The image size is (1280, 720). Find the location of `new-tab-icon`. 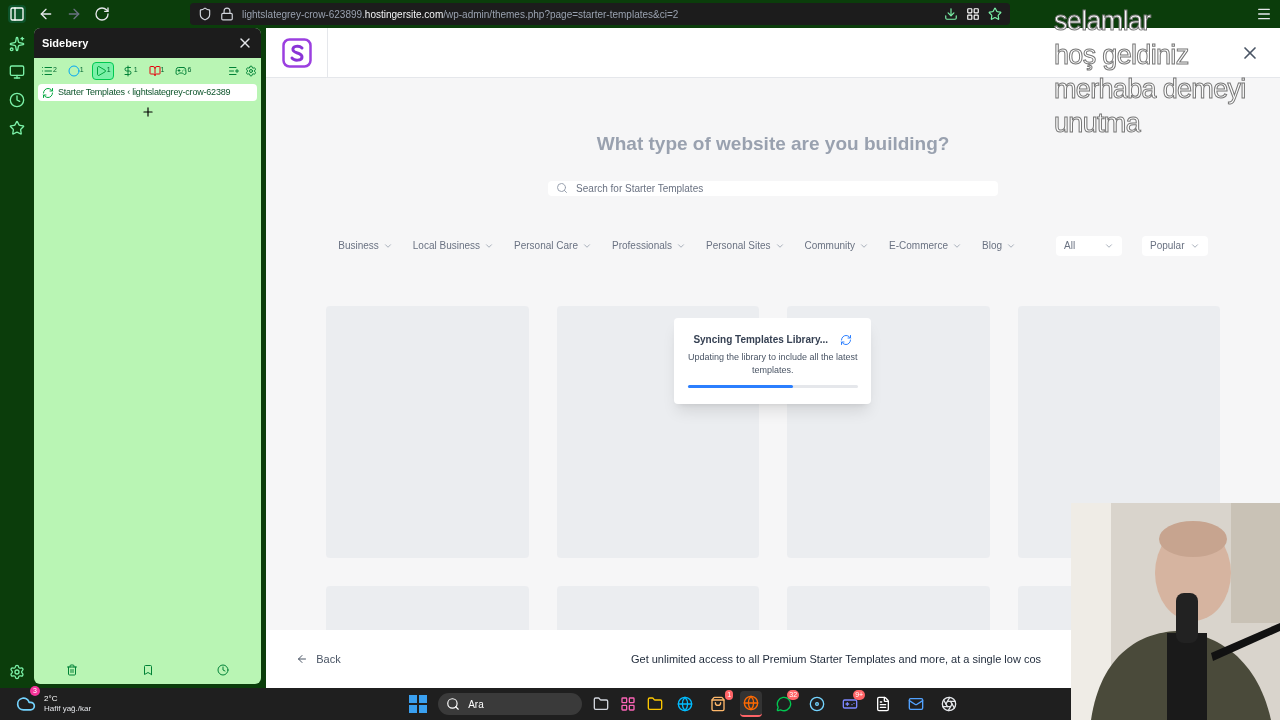

new-tab-icon is located at coordinates (147, 112).